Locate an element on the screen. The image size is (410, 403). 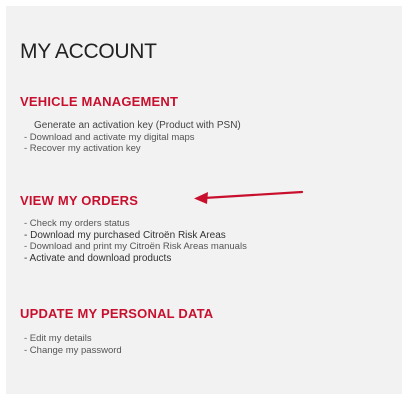
red-arrow-icon is located at coordinates (249, 197).